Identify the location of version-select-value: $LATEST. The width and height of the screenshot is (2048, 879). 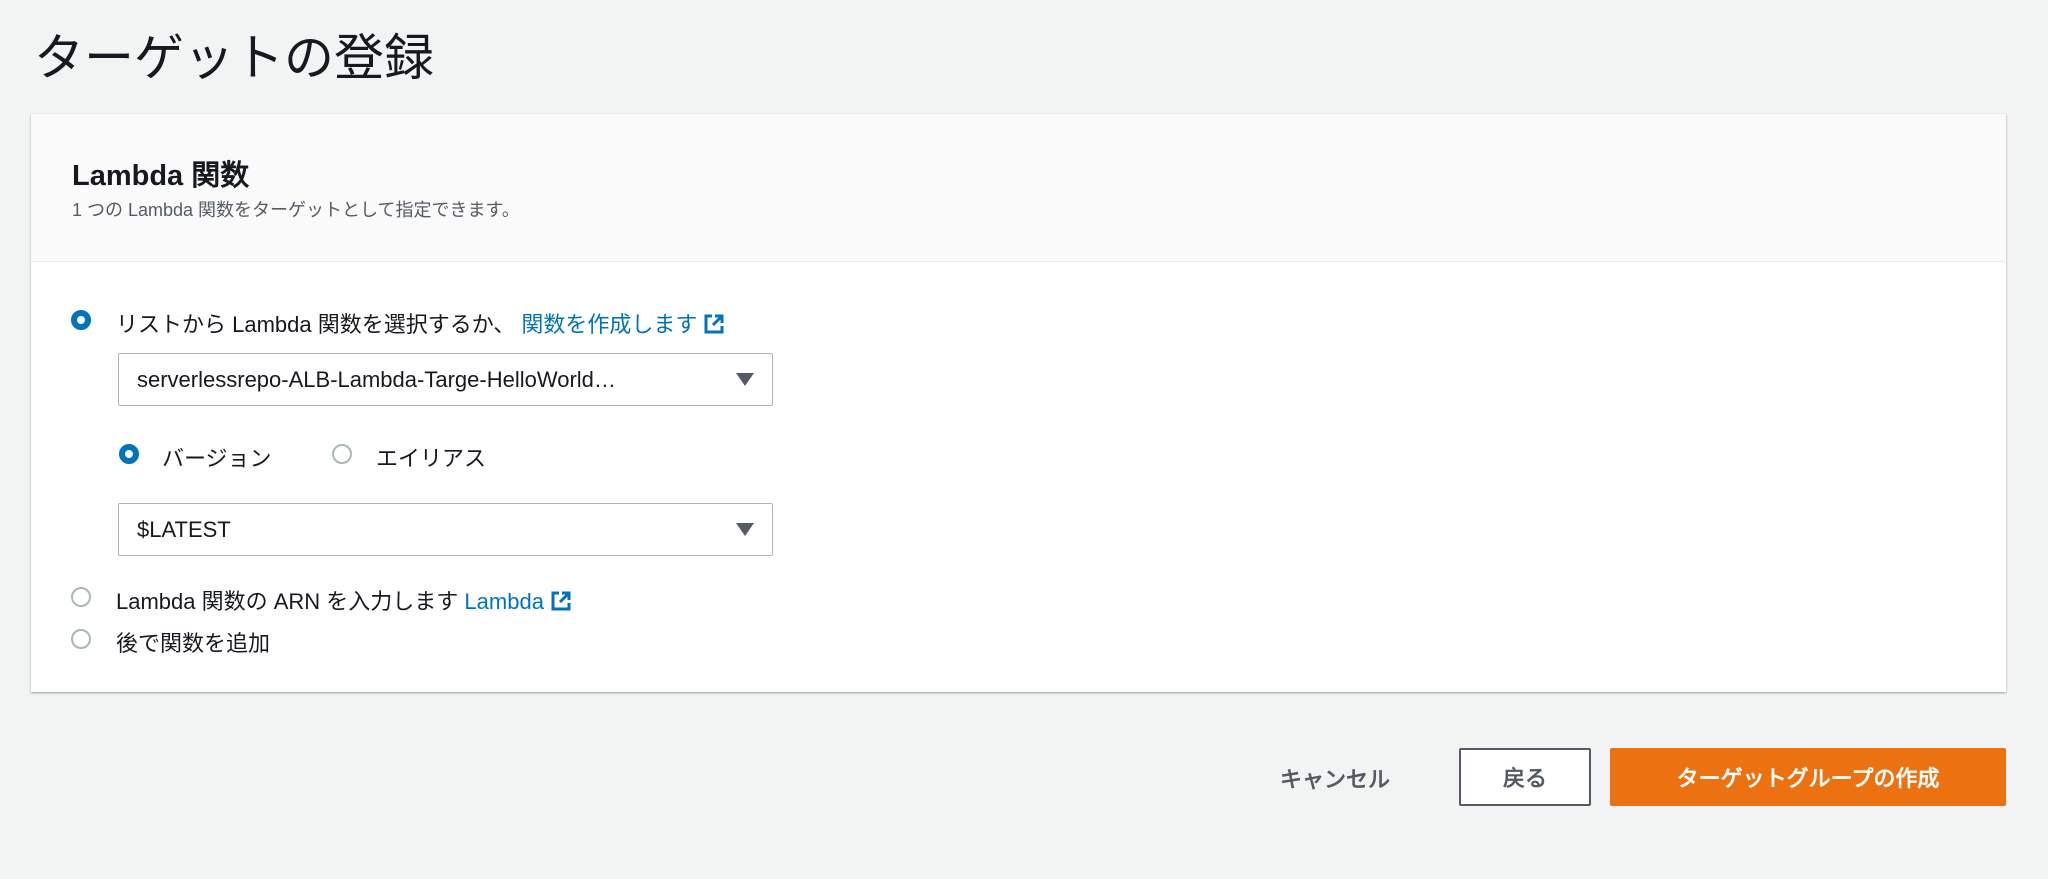
(184, 529).